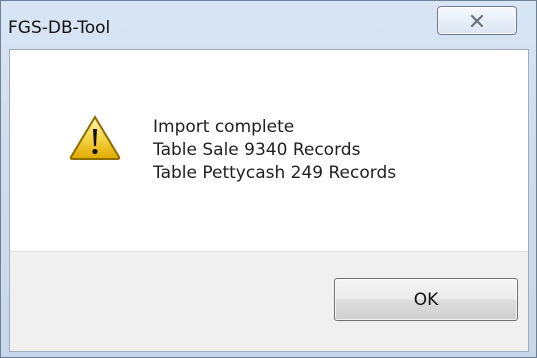 The image size is (537, 358). I want to click on close-icon, so click(477, 21).